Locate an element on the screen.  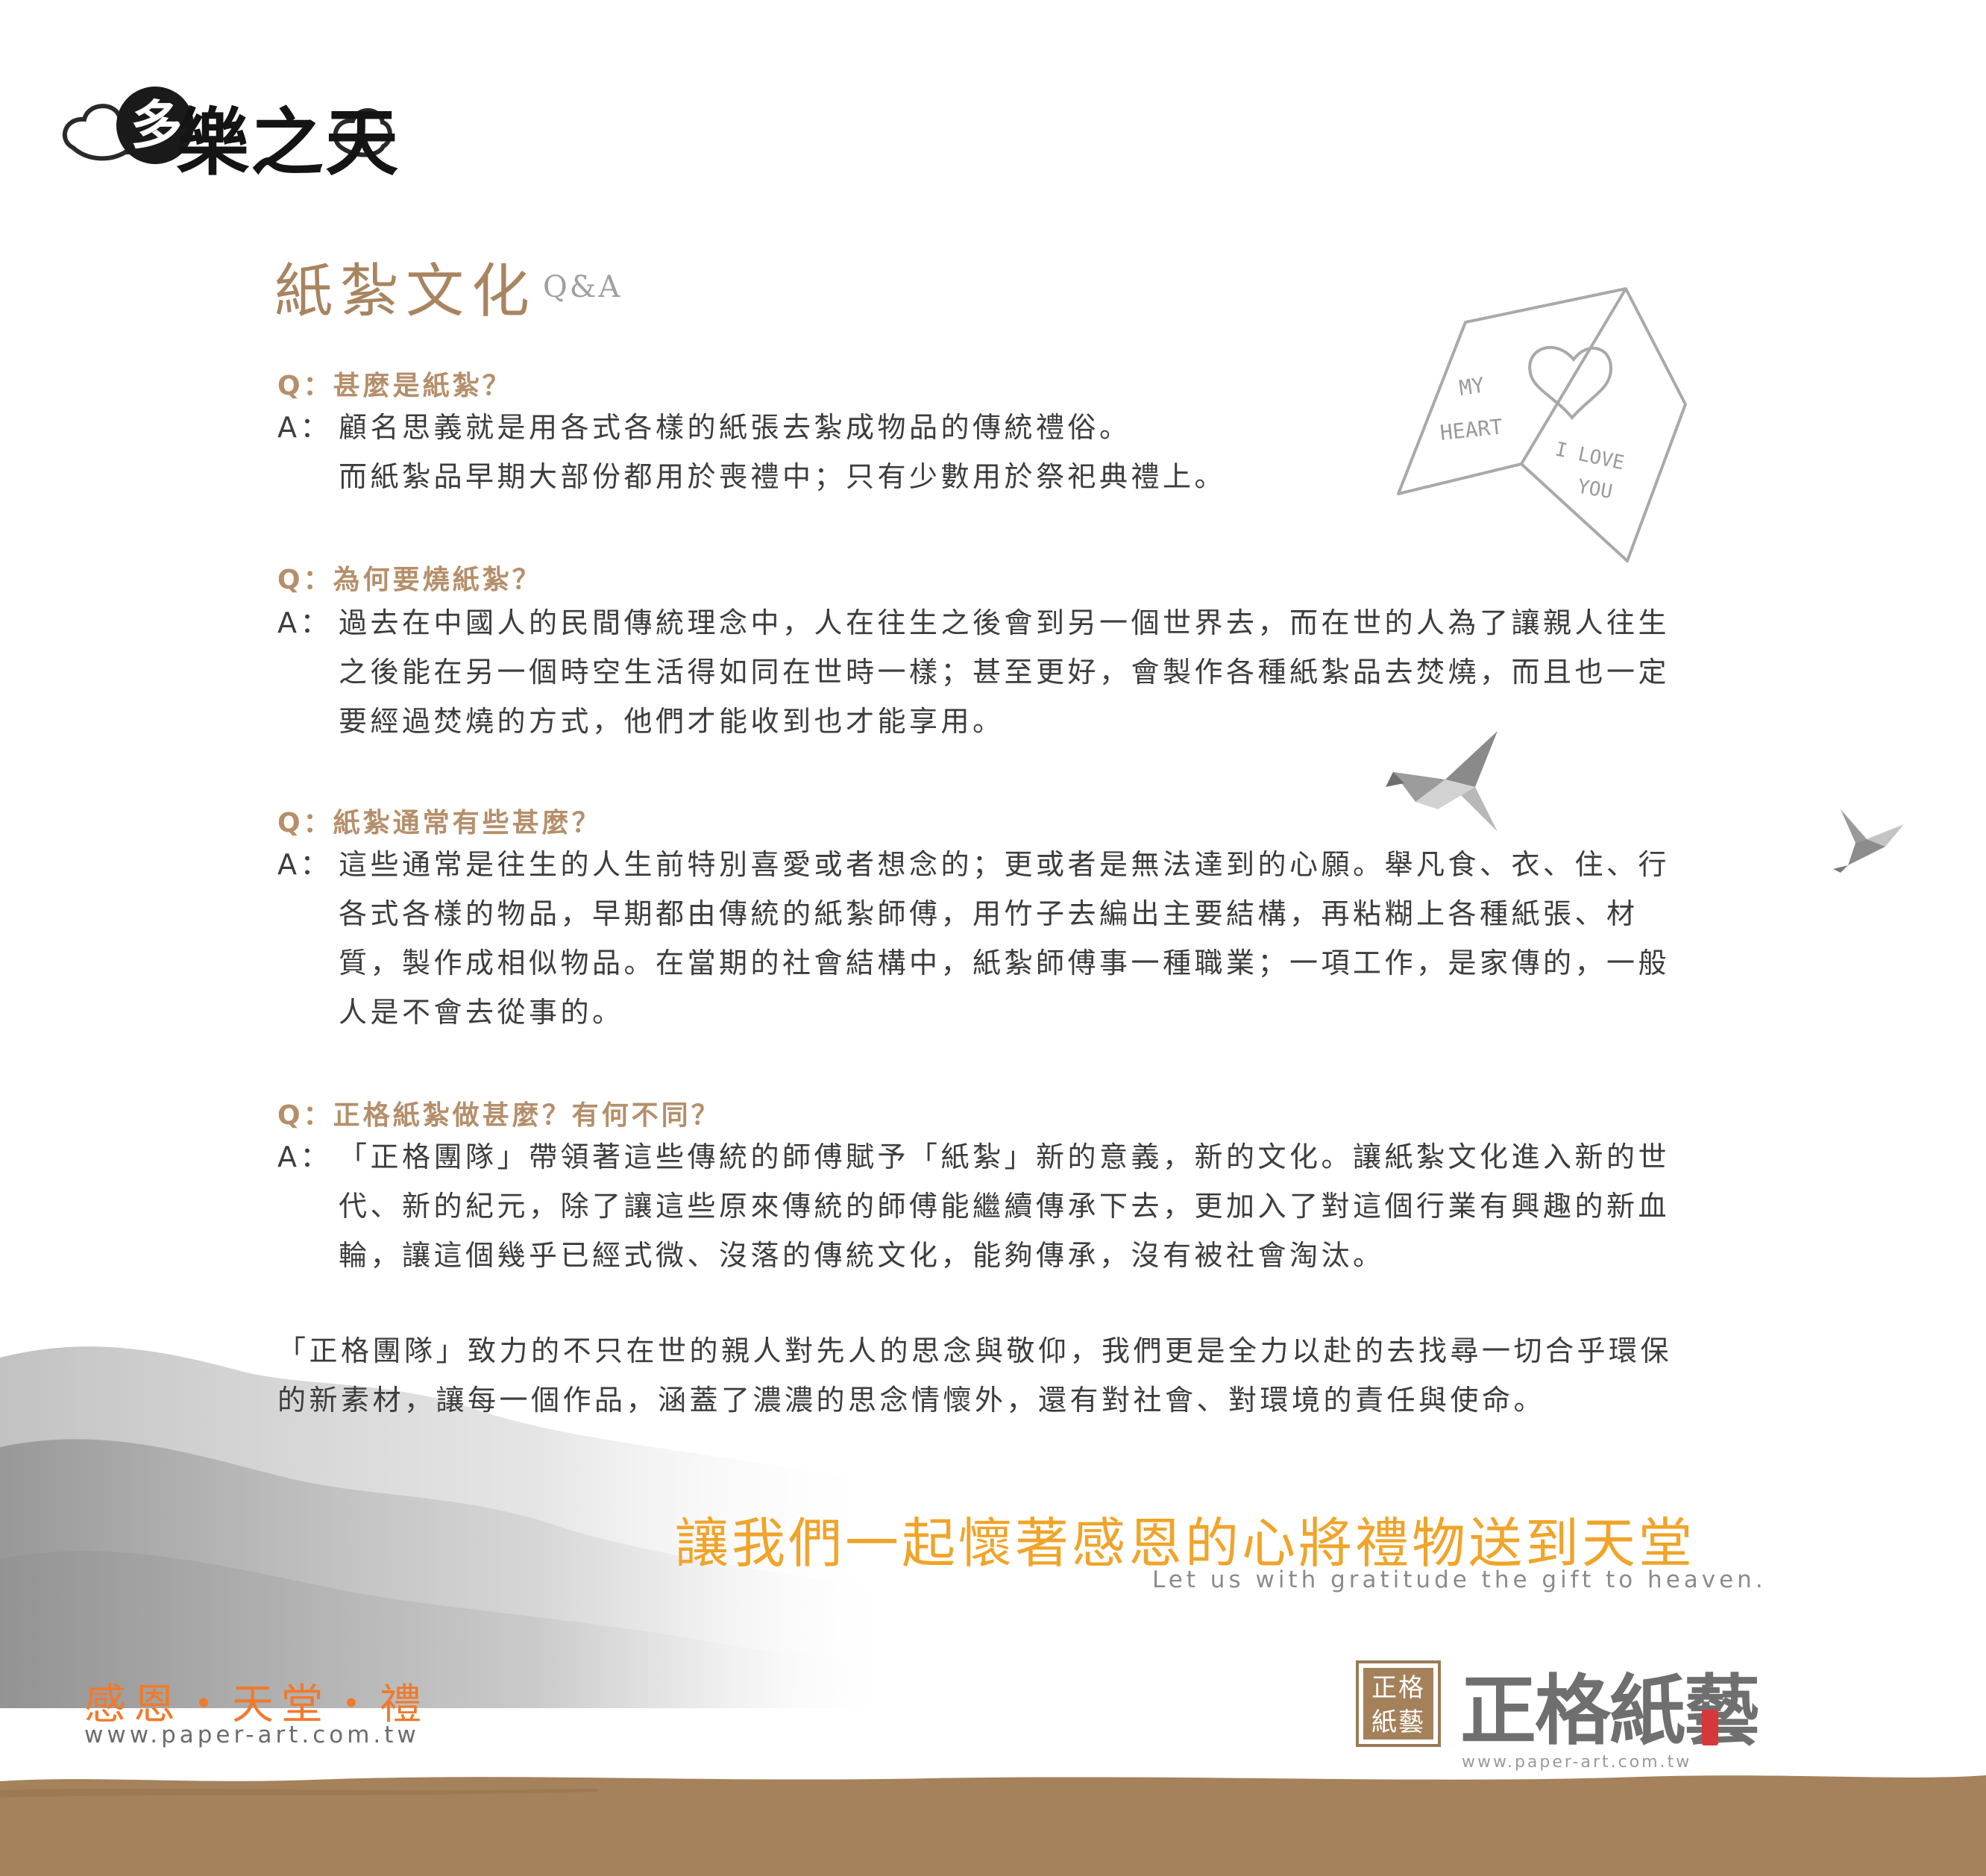
answer-3-mark: A： is located at coordinates (304, 864).